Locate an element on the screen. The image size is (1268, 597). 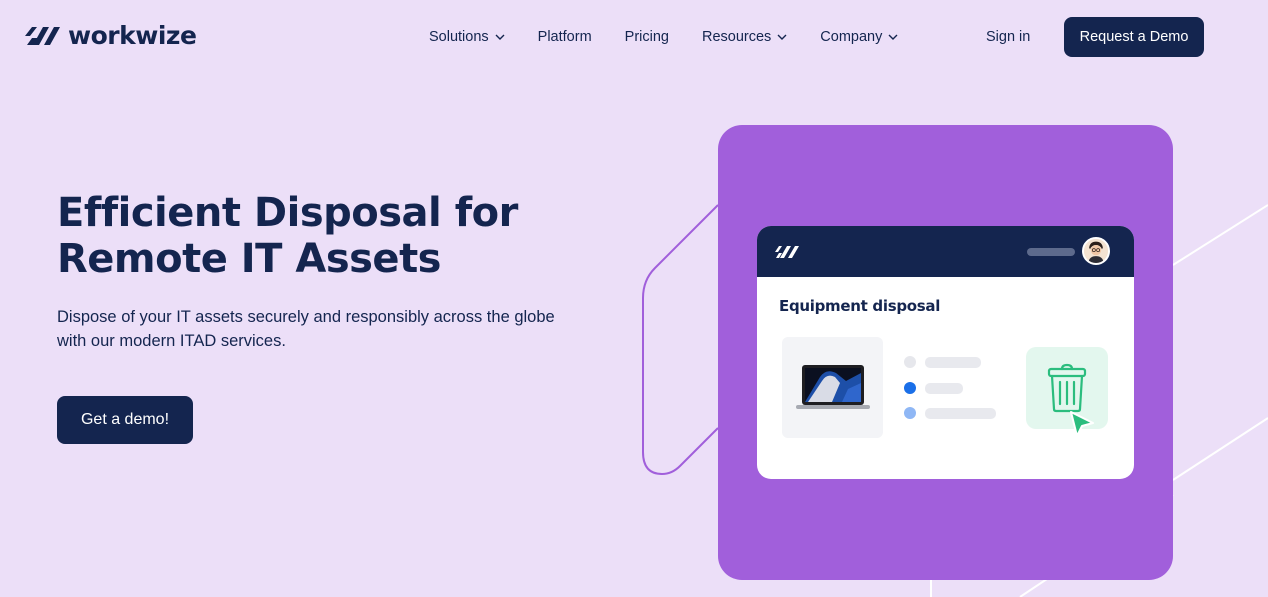
nav-item-company: Company is located at coordinates (859, 37).